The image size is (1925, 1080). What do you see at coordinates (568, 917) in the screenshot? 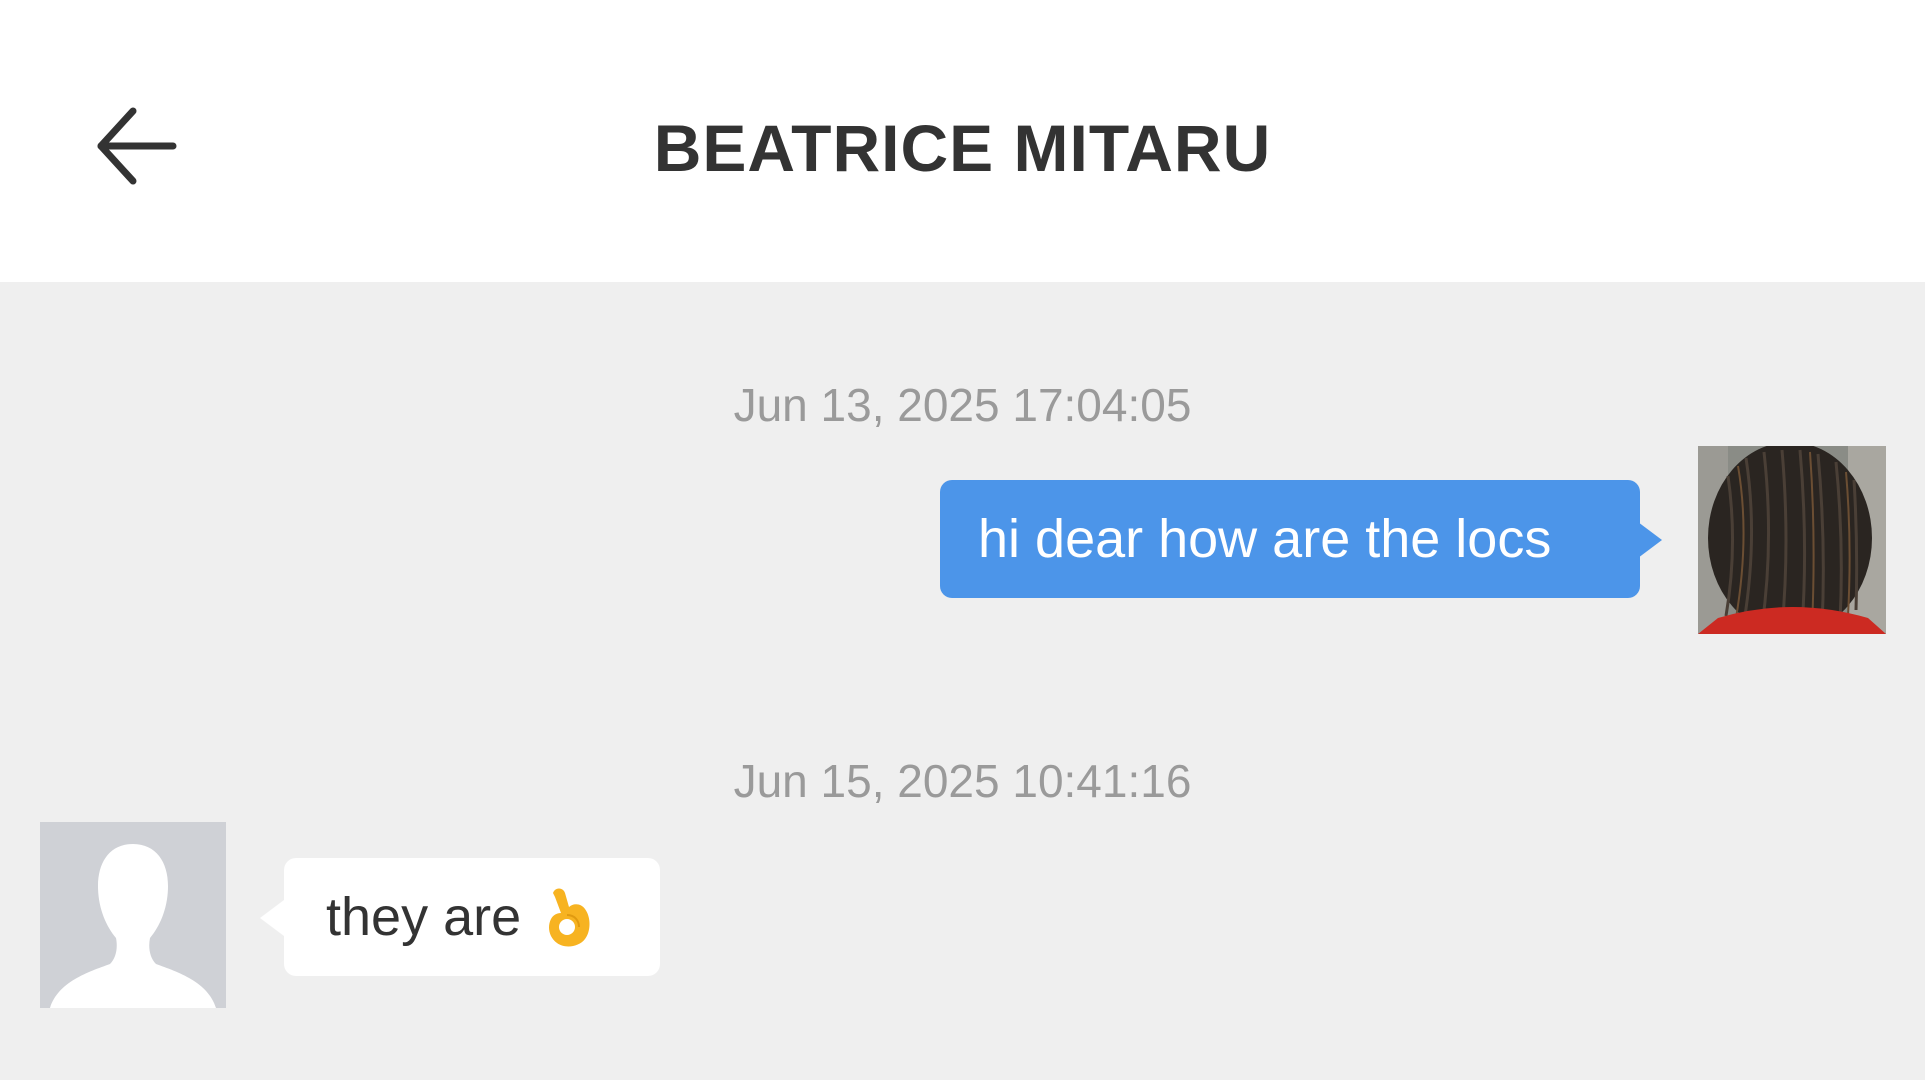
I see `ok-hand-emoji-icon` at bounding box center [568, 917].